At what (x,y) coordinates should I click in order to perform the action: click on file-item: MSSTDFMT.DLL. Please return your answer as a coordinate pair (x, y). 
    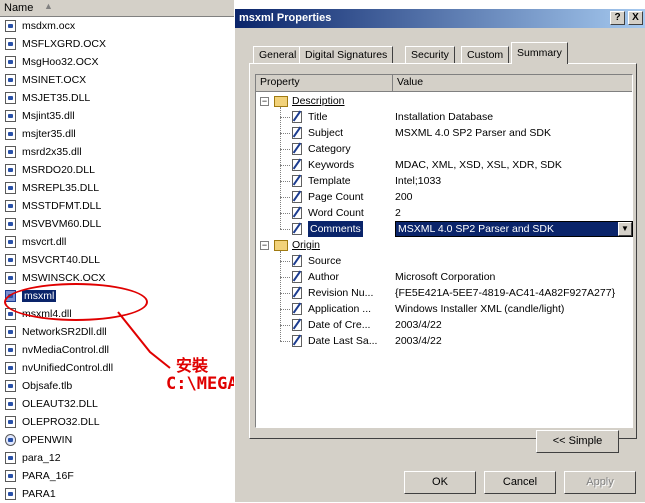
    Looking at the image, I should click on (117, 206).